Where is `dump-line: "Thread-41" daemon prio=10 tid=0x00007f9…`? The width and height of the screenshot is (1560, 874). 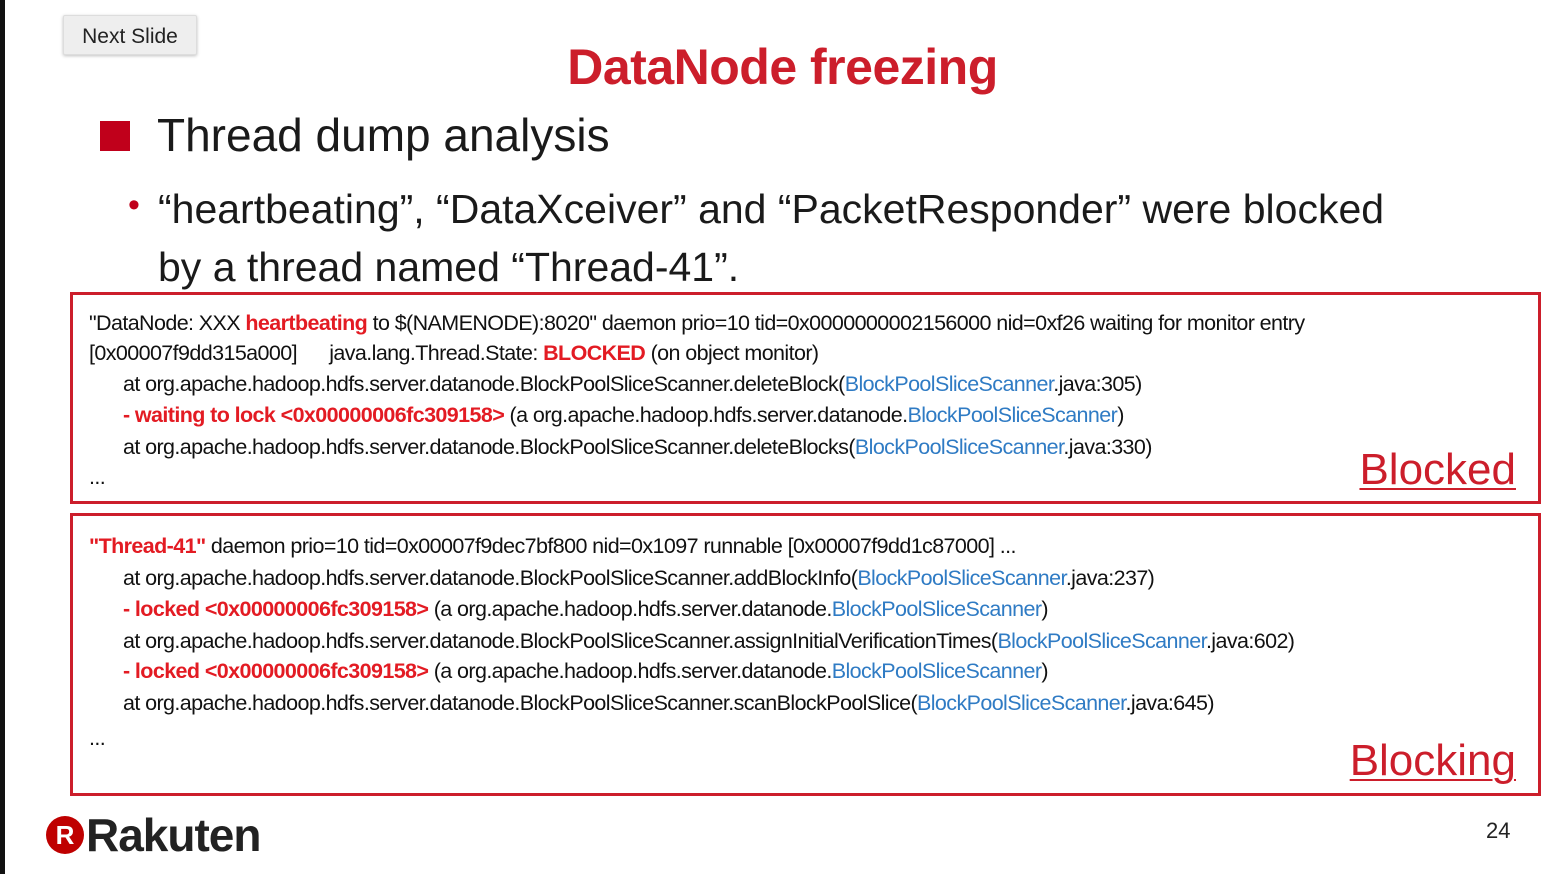
dump-line: "Thread-41" daemon prio=10 tid=0x00007f9… is located at coordinates (552, 546).